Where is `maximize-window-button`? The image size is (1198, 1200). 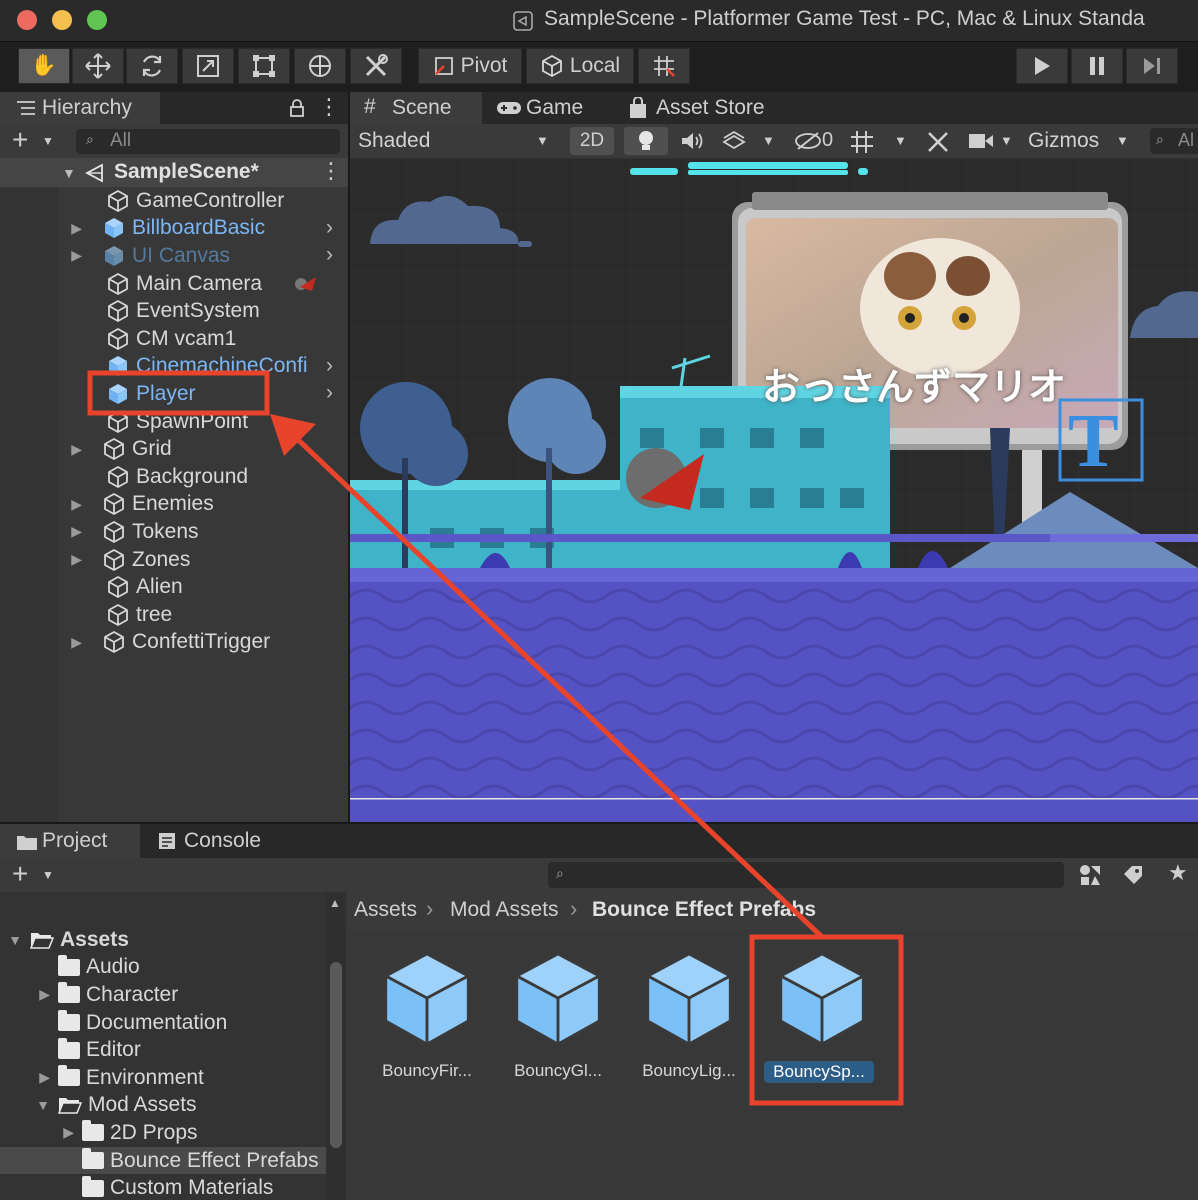 maximize-window-button is located at coordinates (97, 20).